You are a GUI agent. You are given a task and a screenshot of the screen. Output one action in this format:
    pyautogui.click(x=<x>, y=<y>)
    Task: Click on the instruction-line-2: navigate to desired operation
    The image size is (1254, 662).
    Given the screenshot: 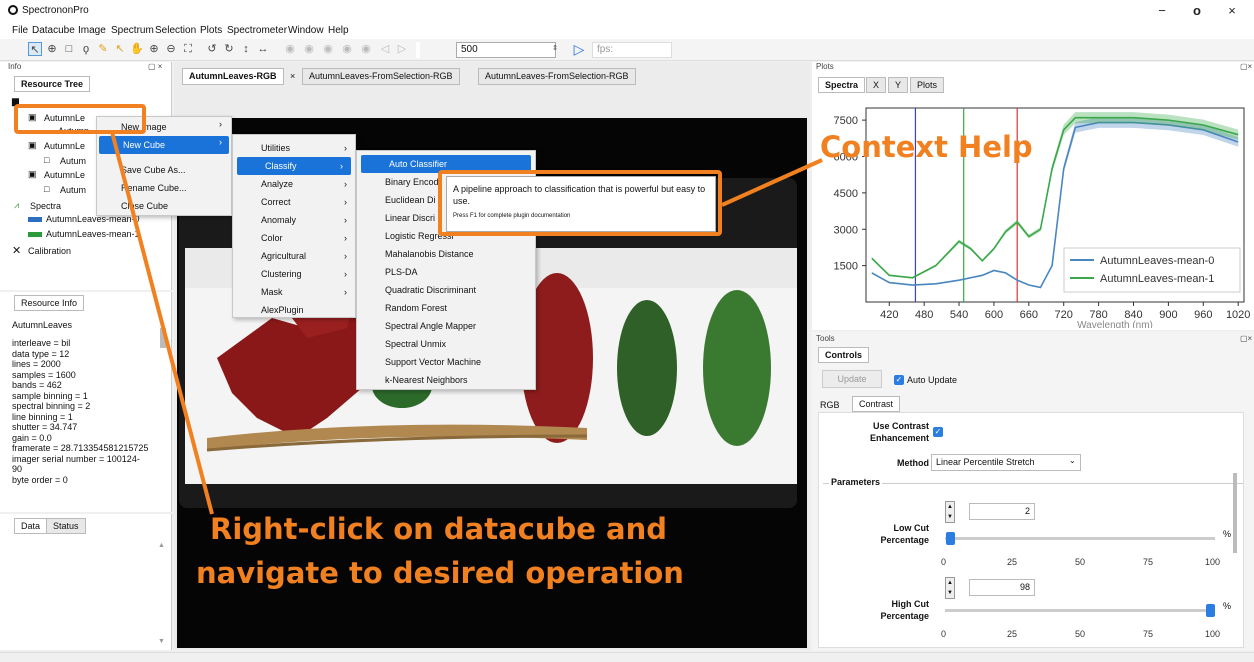 What is the action you would take?
    pyautogui.click(x=440, y=573)
    